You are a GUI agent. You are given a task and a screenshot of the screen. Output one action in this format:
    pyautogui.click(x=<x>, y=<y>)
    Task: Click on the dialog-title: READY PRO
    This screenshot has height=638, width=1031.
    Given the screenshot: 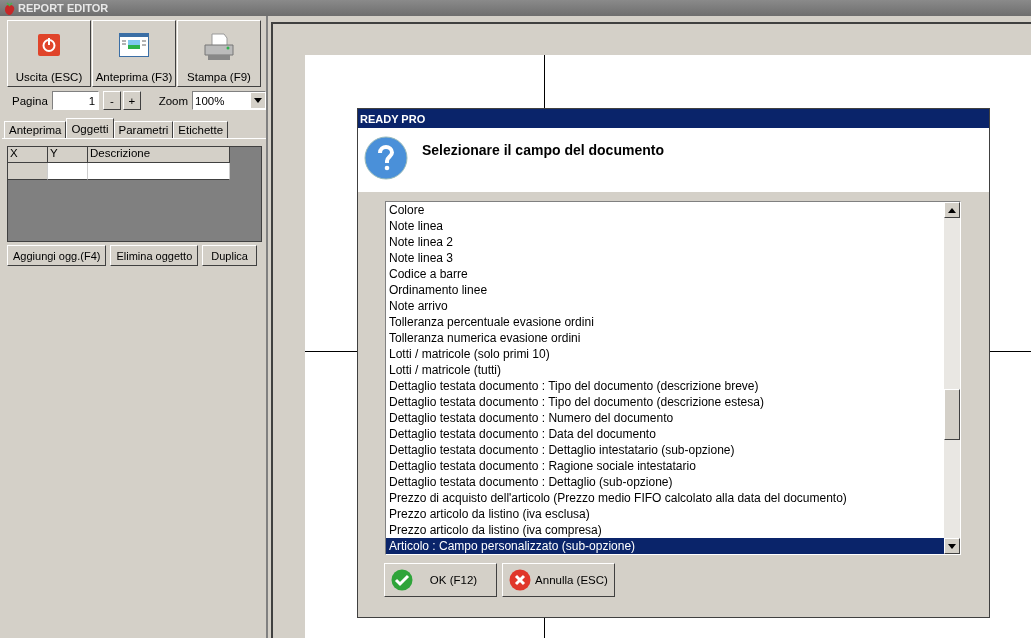 What is the action you would take?
    pyautogui.click(x=673, y=118)
    